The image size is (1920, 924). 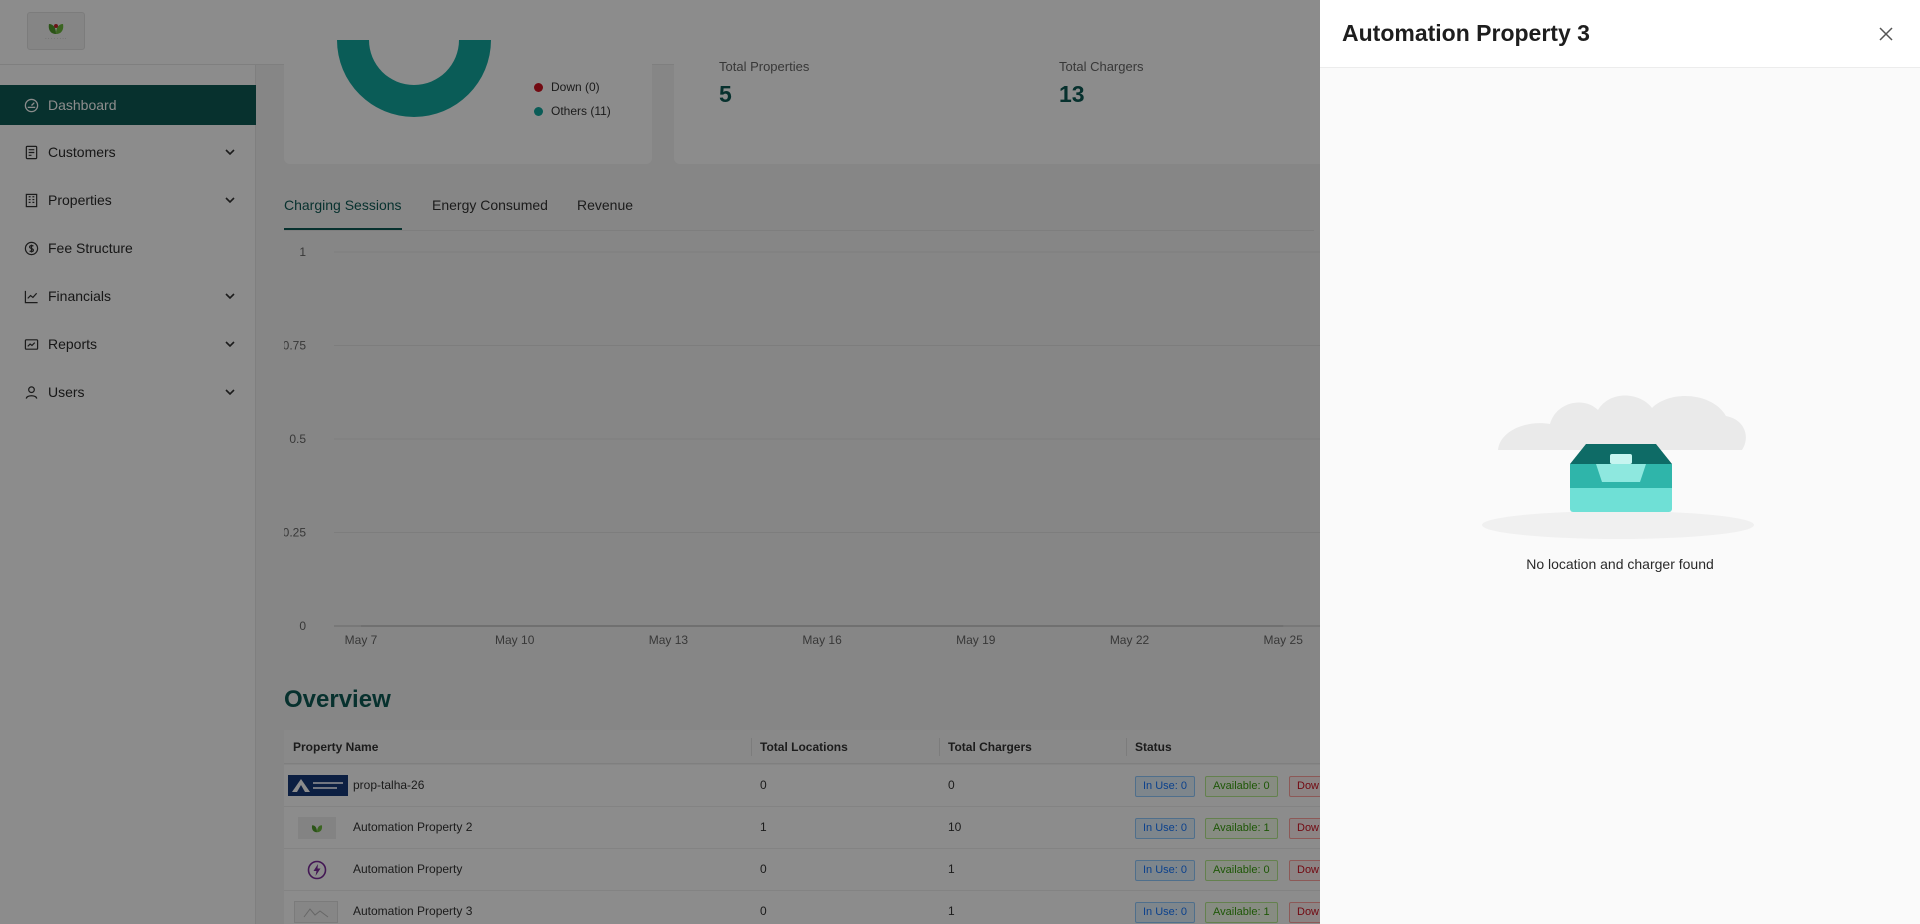 What do you see at coordinates (1466, 33) in the screenshot?
I see `drawer-title: Automation Property 3` at bounding box center [1466, 33].